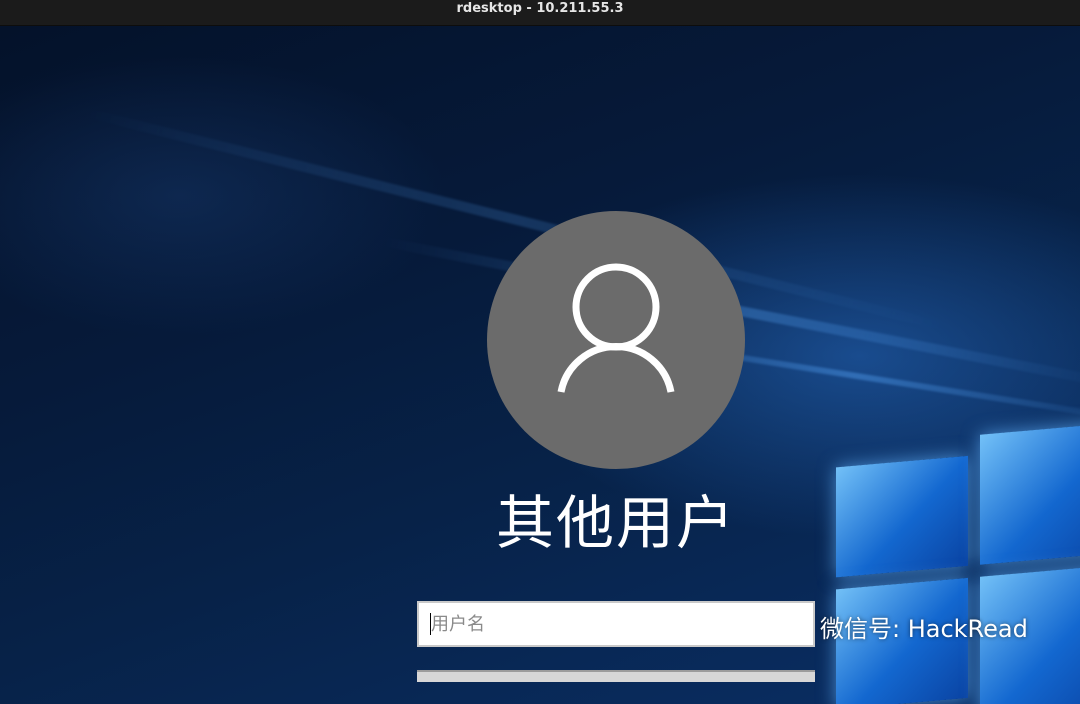 This screenshot has width=1080, height=704. I want to click on rdesktop-window-titlebar: rdesktop - 10.211.55.3, so click(540, 13).